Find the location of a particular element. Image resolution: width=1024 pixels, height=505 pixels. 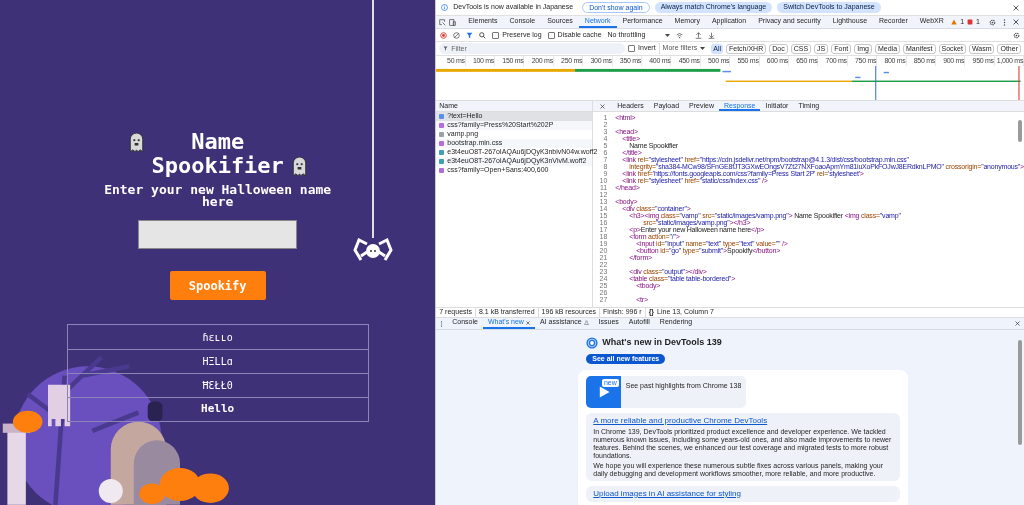

info-icon is located at coordinates (445, 7).